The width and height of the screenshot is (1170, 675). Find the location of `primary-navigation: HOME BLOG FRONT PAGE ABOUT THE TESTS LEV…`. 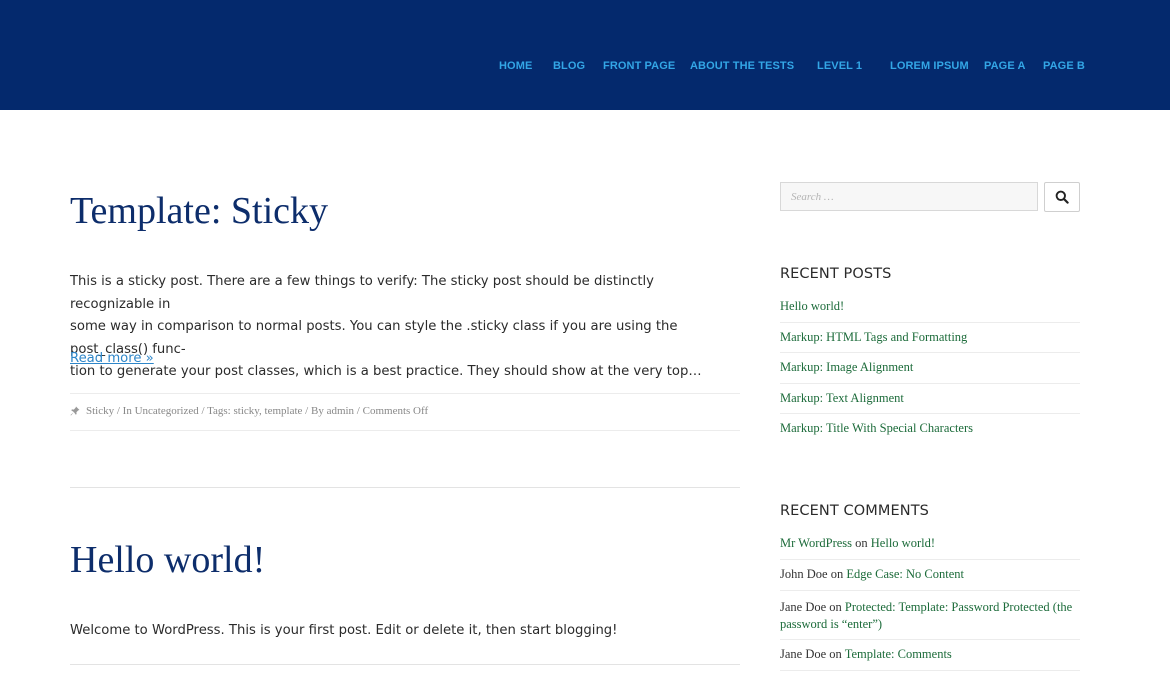

primary-navigation: HOME BLOG FRONT PAGE ABOUT THE TESTS LEV… is located at coordinates (585, 67).